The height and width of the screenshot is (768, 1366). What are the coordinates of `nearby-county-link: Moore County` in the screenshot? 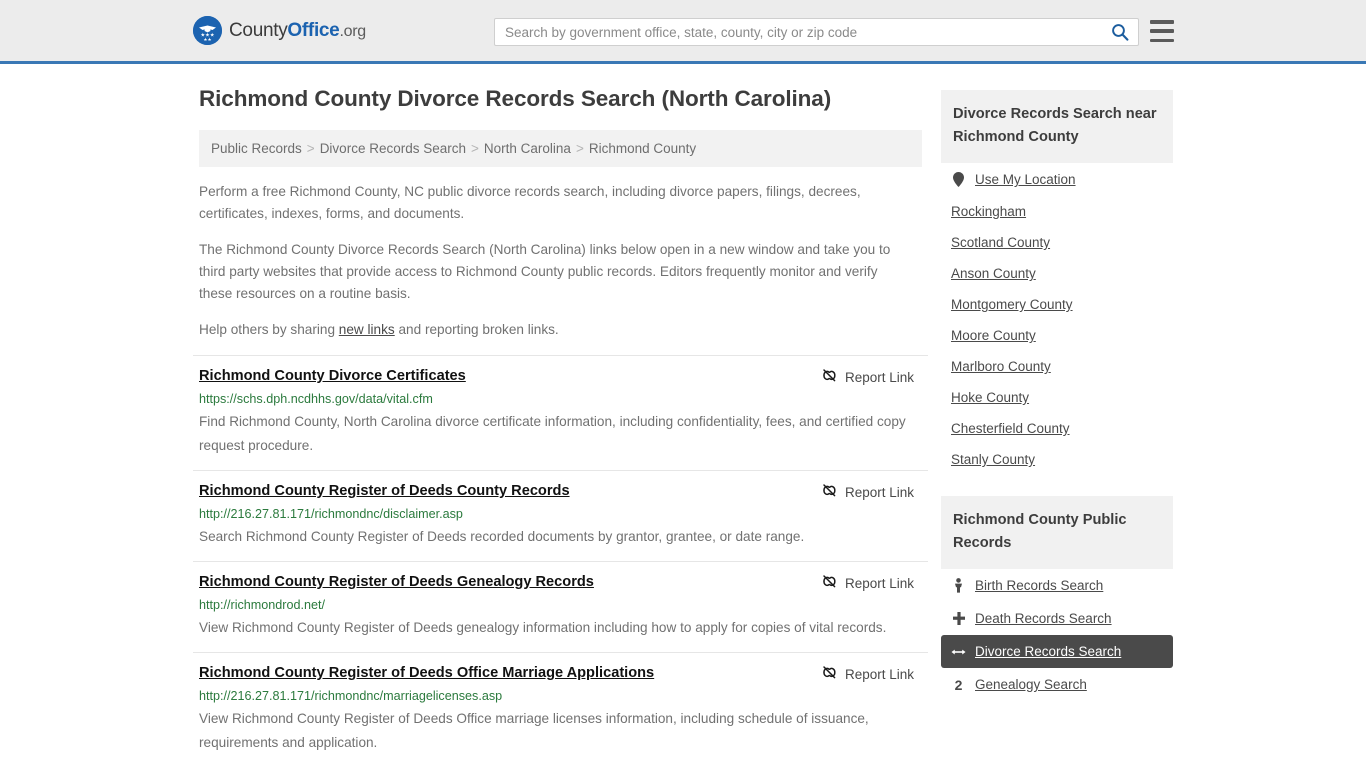 It's located at (1057, 335).